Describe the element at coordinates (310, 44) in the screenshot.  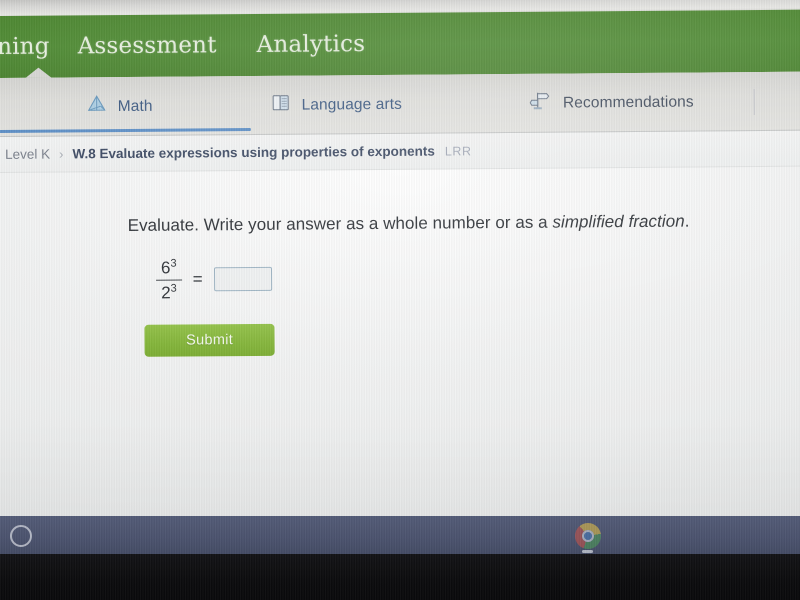
I see `nav-analytics: Analytics` at that location.